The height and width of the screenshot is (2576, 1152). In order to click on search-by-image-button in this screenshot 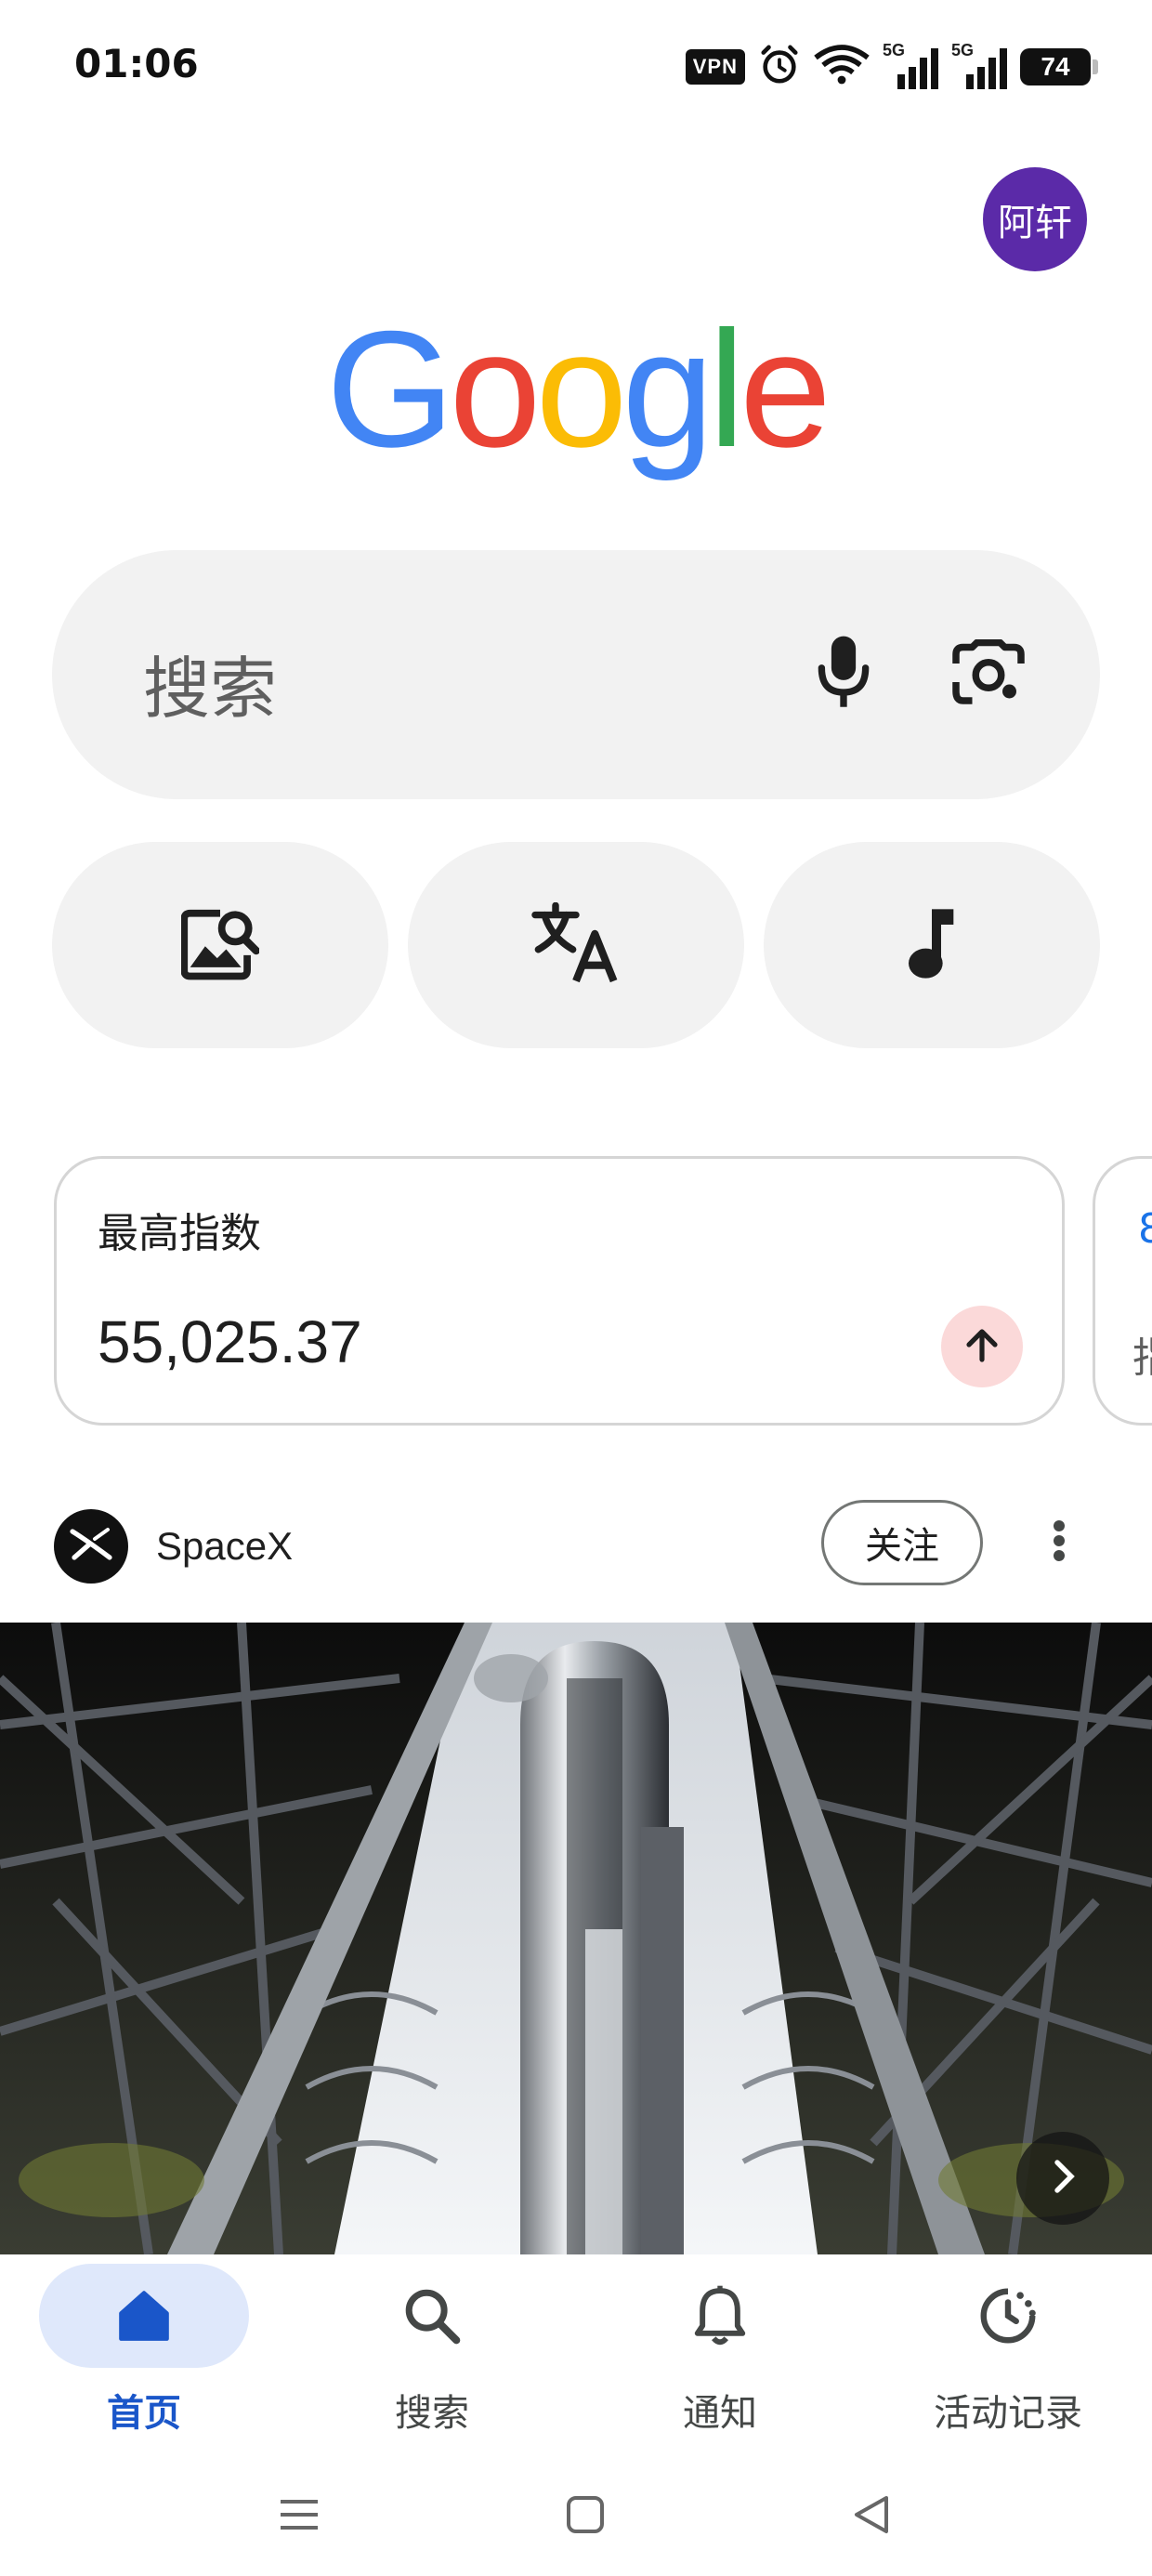, I will do `click(220, 945)`.